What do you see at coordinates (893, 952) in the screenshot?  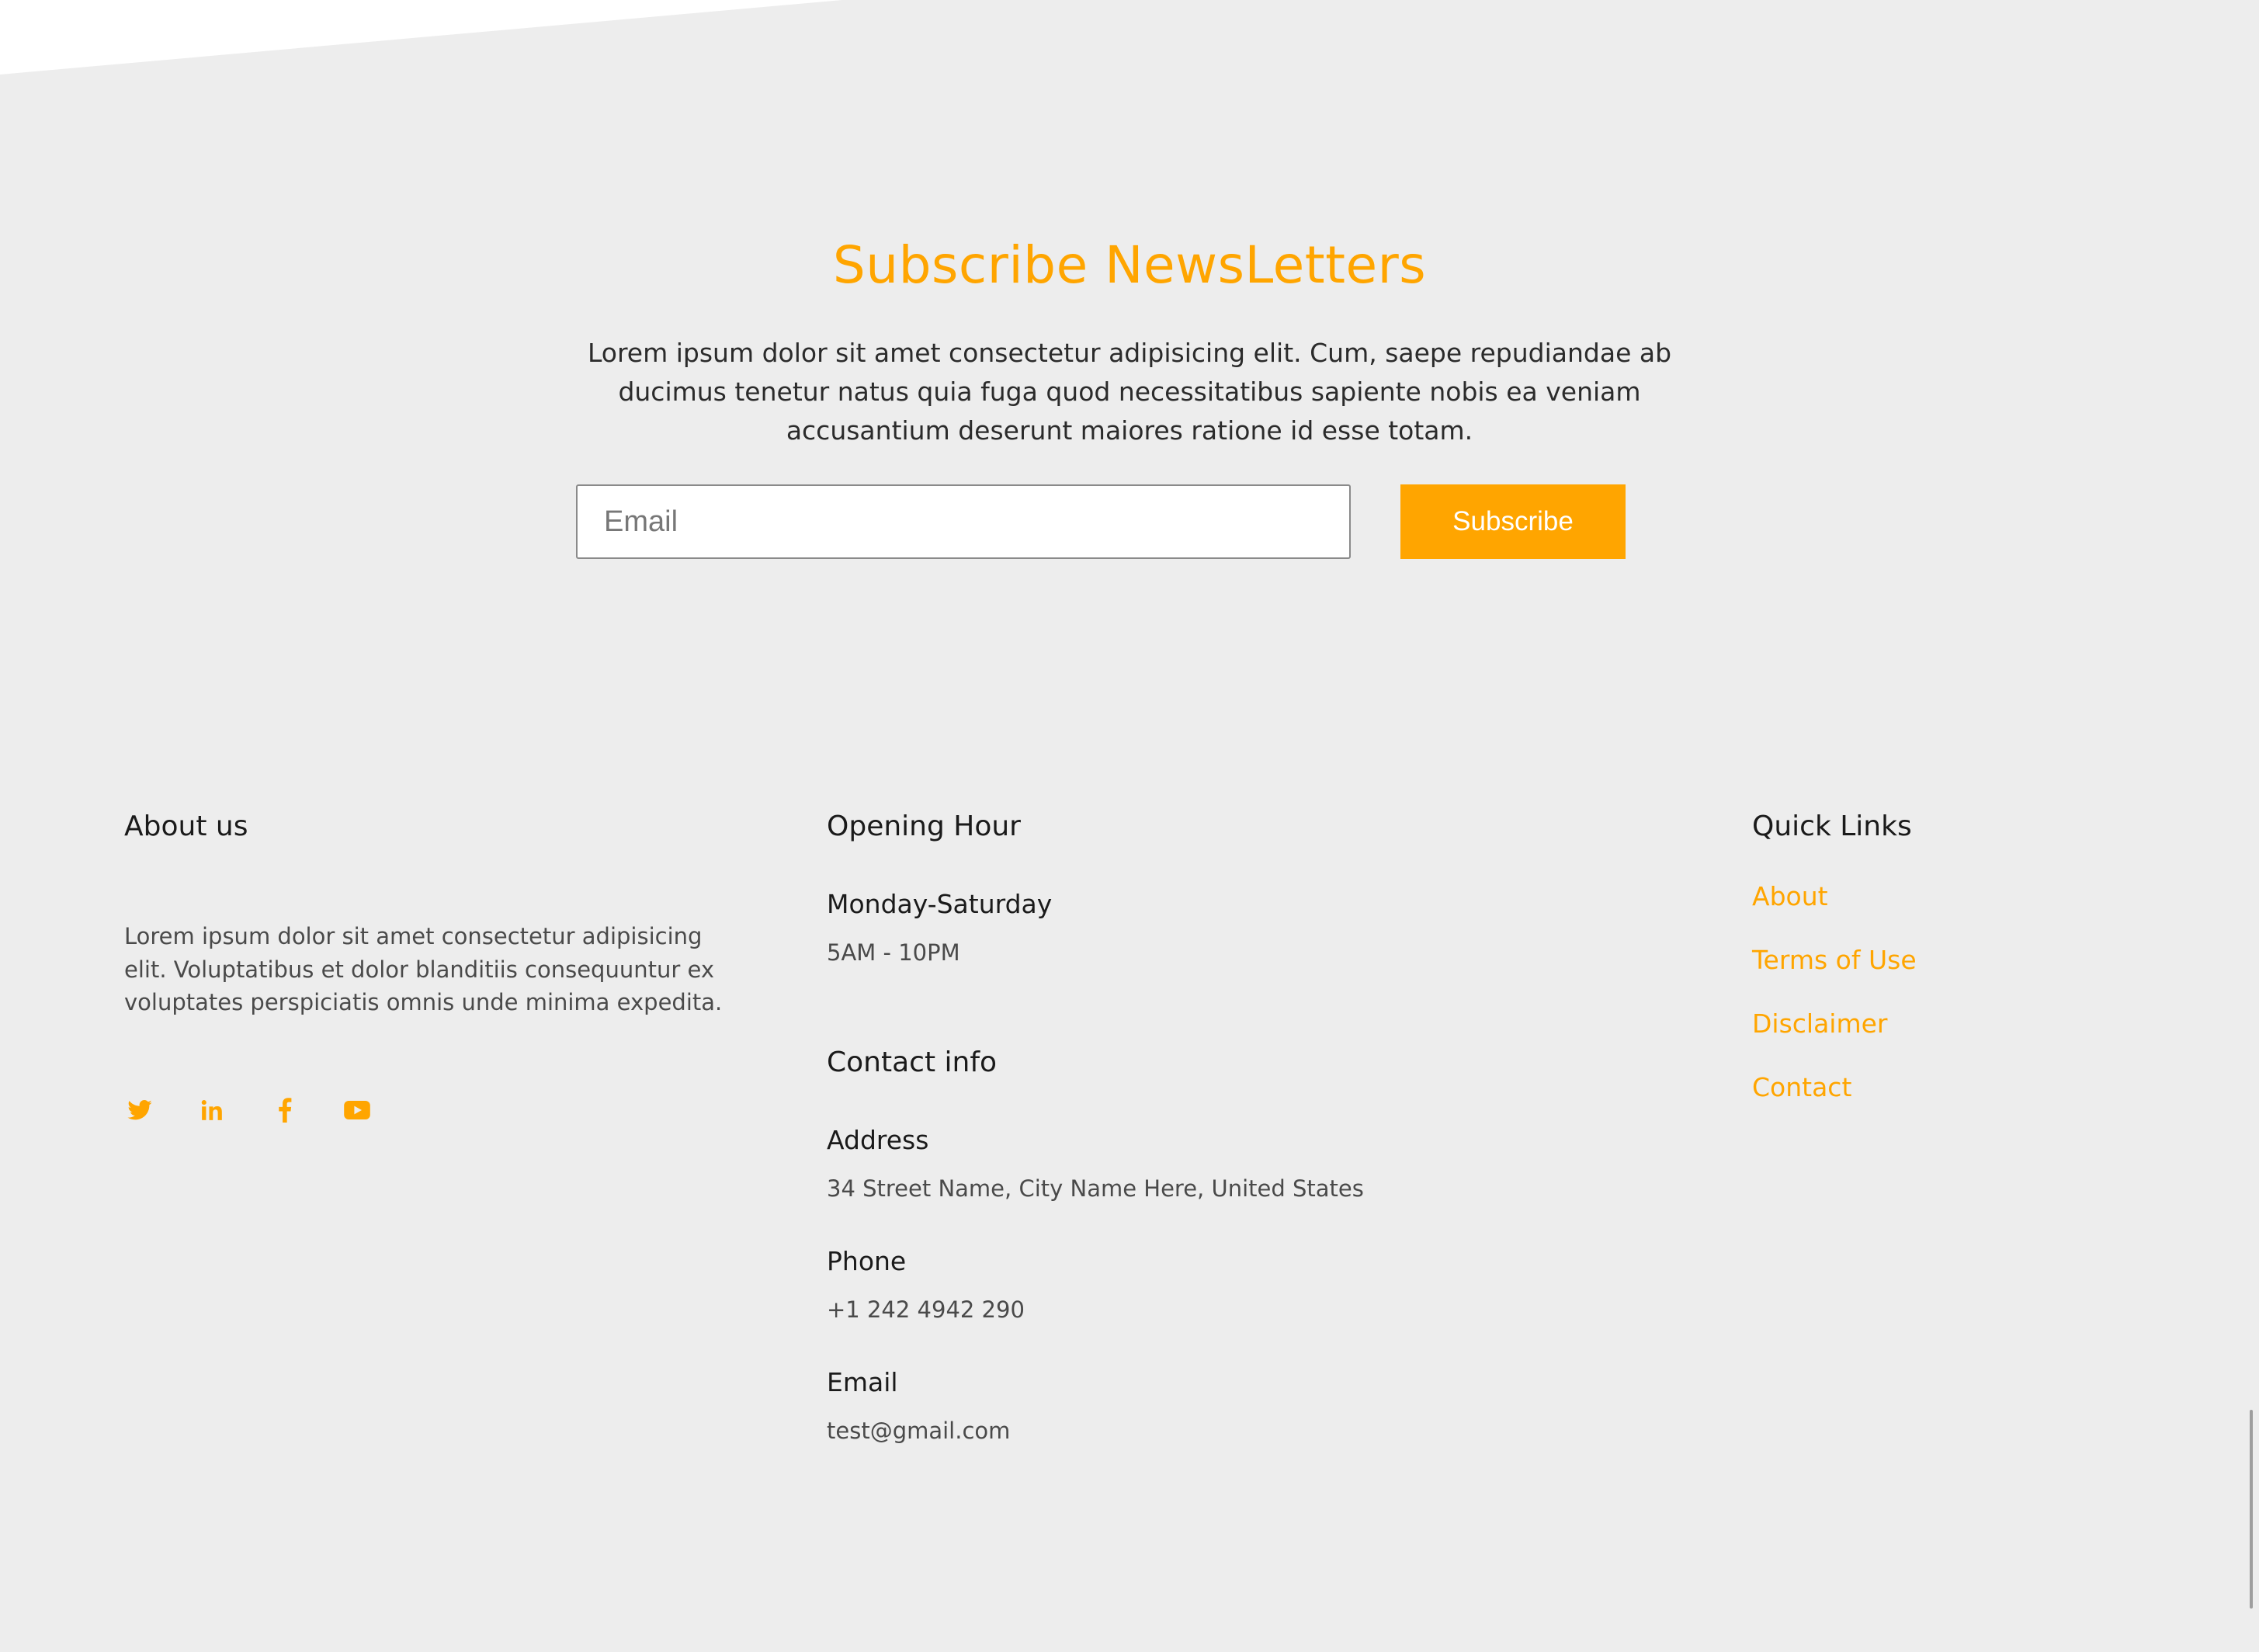 I see `opening-hours: 5AM - 10PM` at bounding box center [893, 952].